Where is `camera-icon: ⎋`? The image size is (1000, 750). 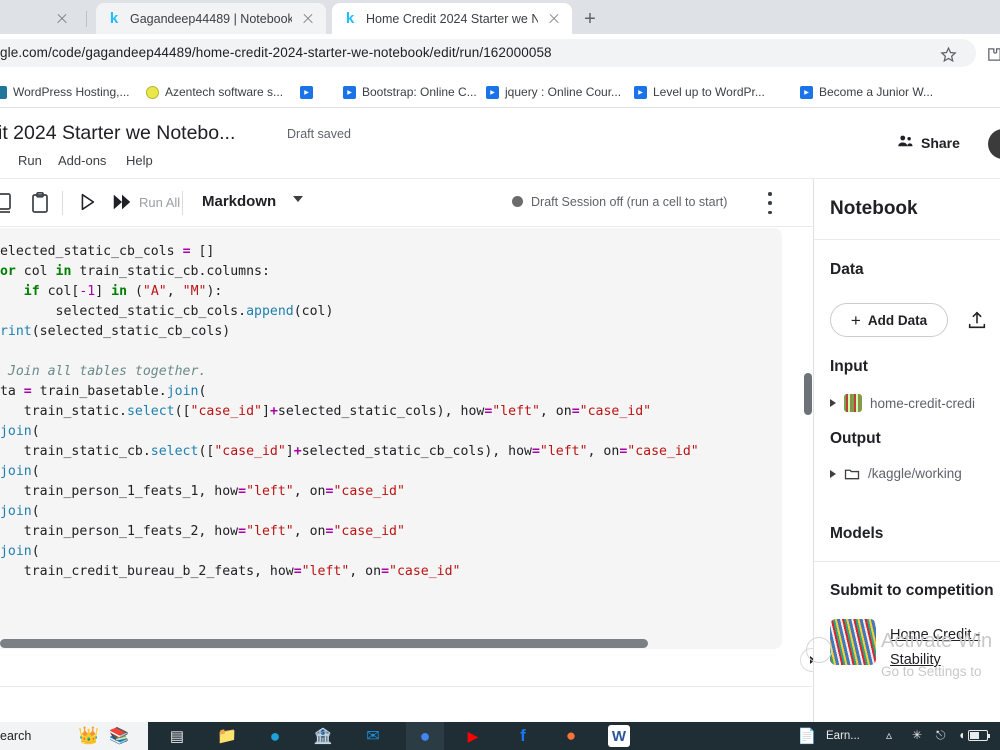
camera-icon: ⎋ is located at coordinates (941, 735).